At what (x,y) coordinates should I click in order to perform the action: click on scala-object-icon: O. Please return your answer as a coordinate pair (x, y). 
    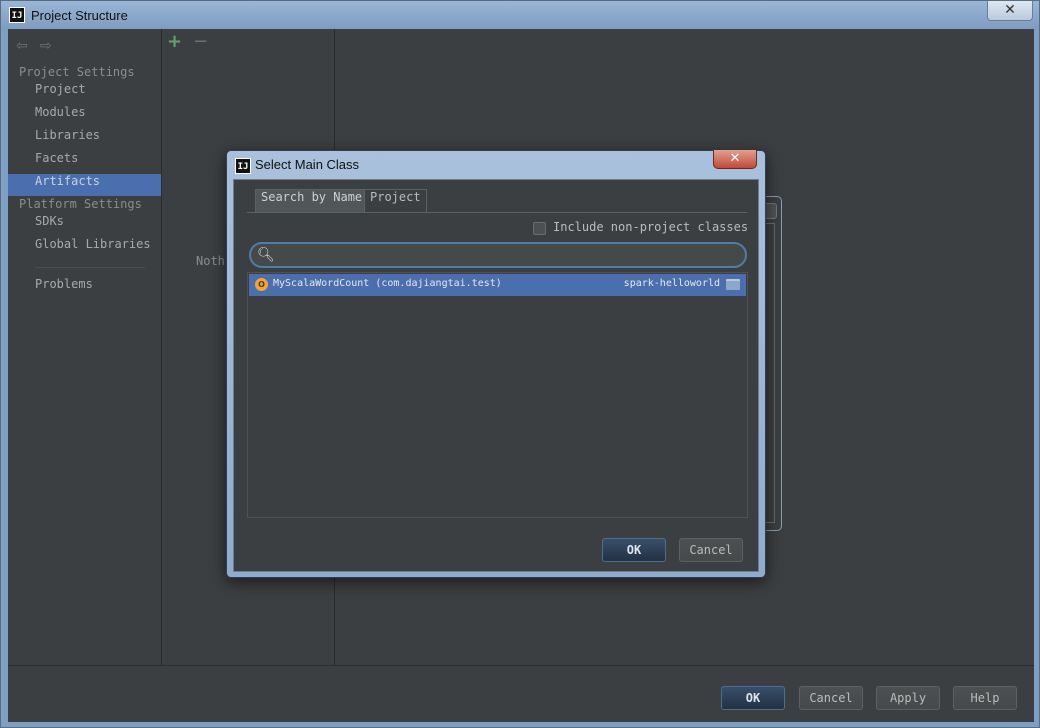
    Looking at the image, I should click on (261, 284).